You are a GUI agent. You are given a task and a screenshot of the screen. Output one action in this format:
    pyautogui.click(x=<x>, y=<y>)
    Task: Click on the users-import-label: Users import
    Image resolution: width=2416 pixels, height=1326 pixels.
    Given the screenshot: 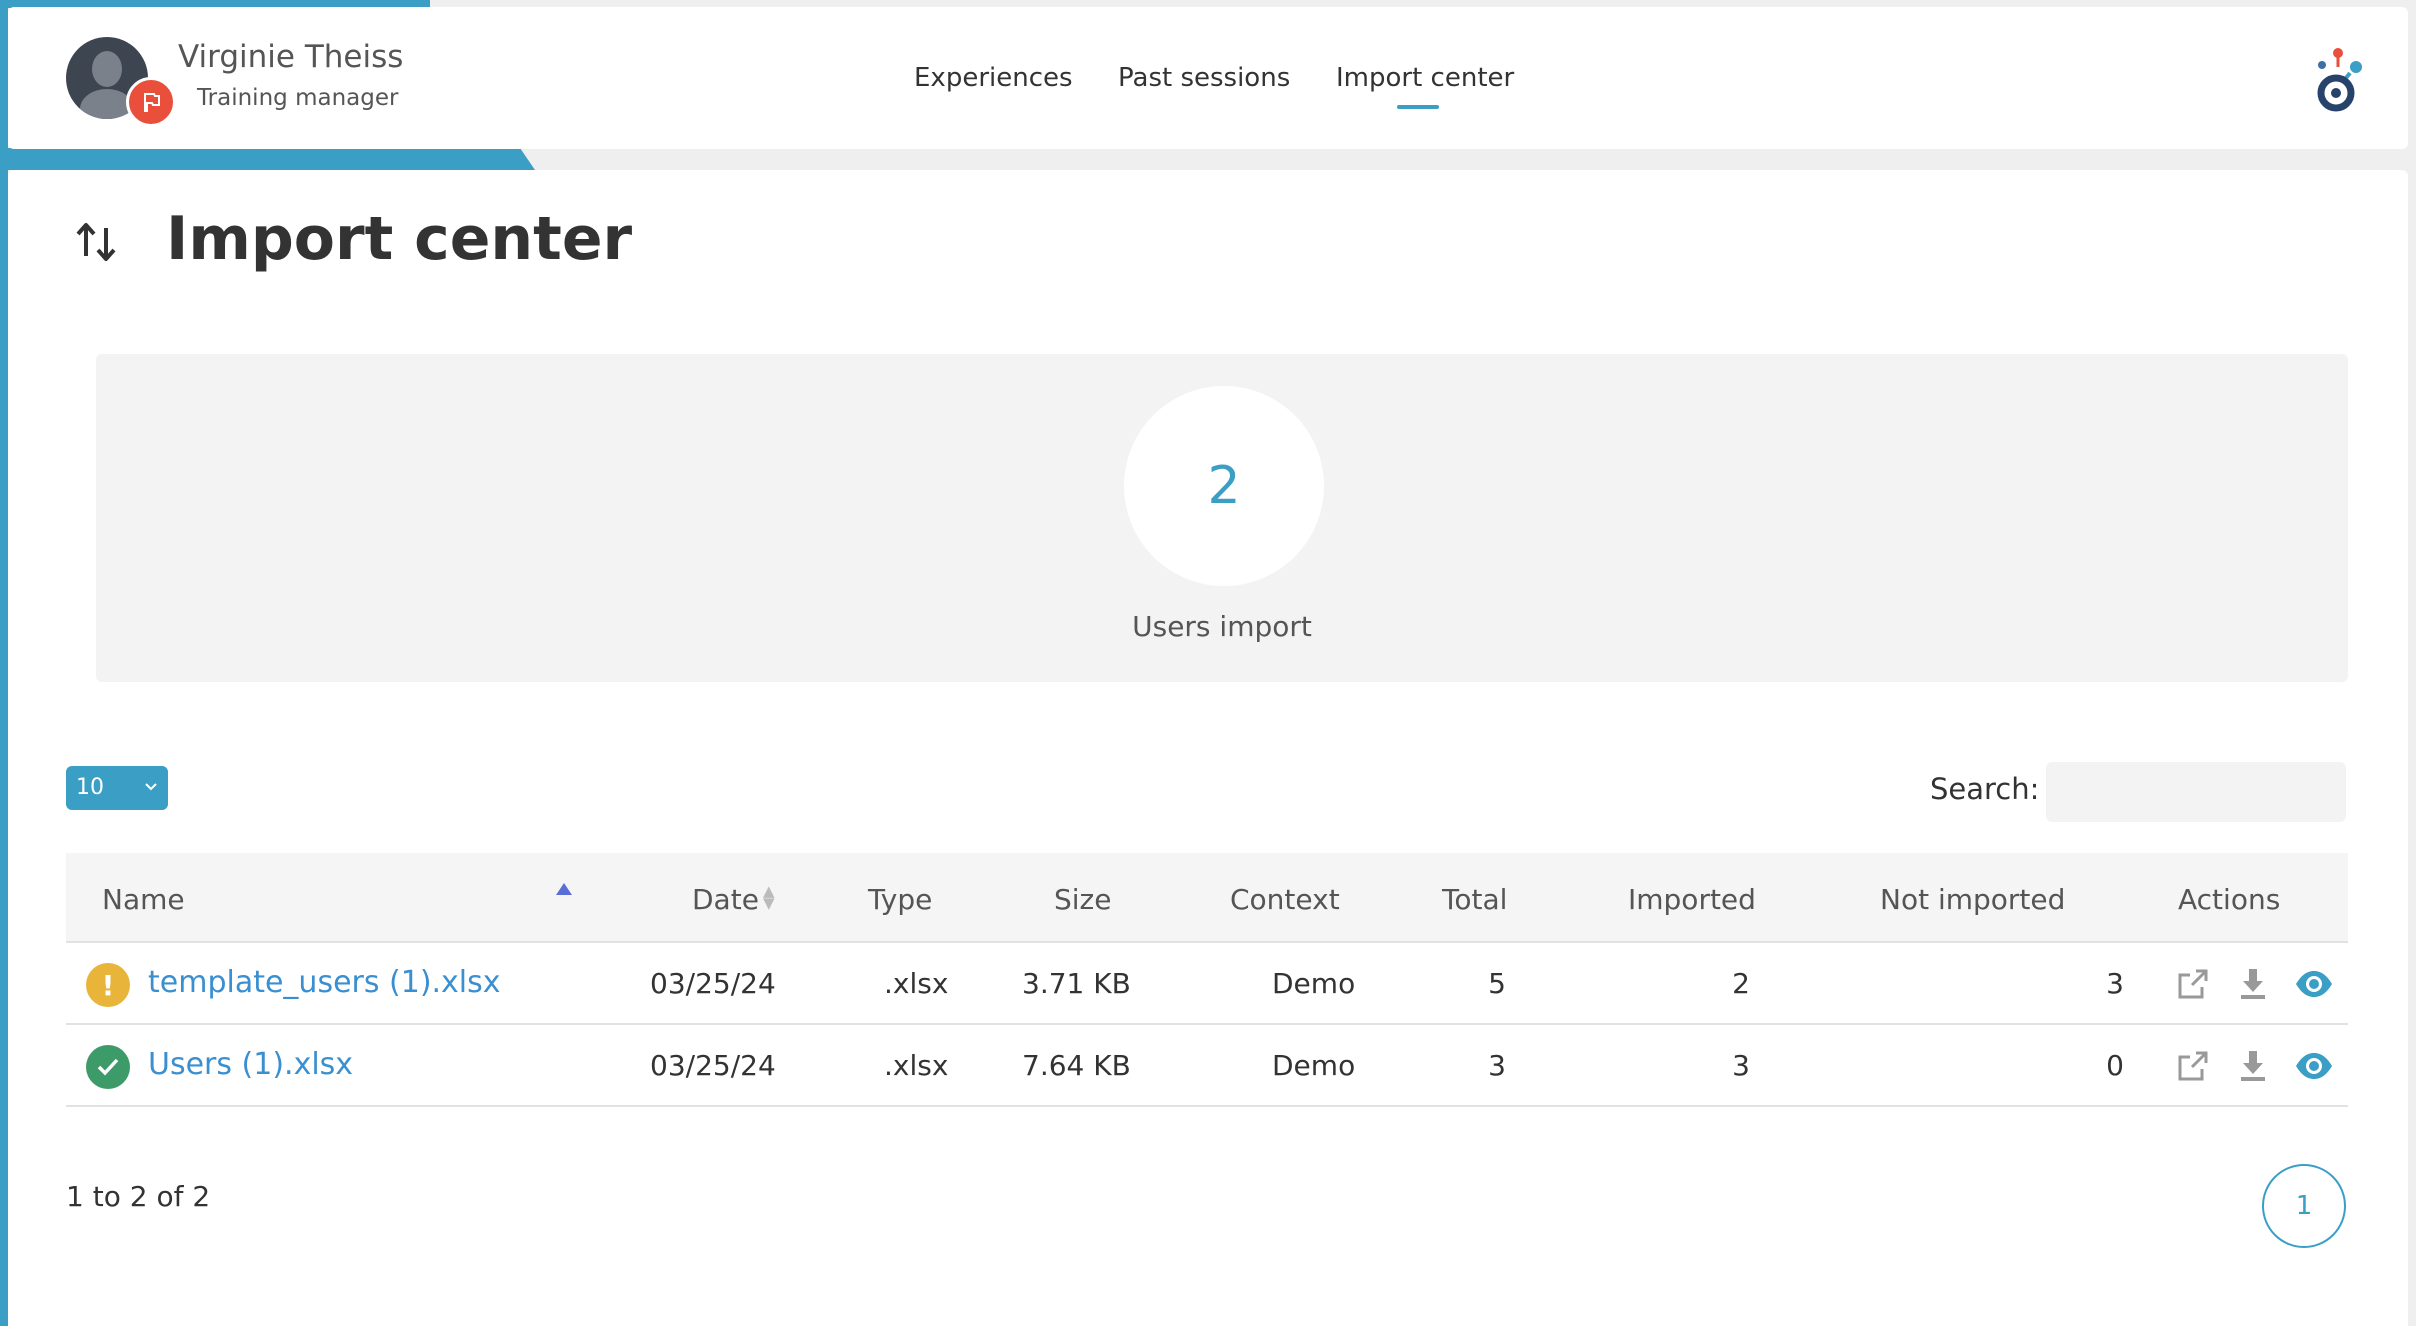 What is the action you would take?
    pyautogui.click(x=1222, y=626)
    